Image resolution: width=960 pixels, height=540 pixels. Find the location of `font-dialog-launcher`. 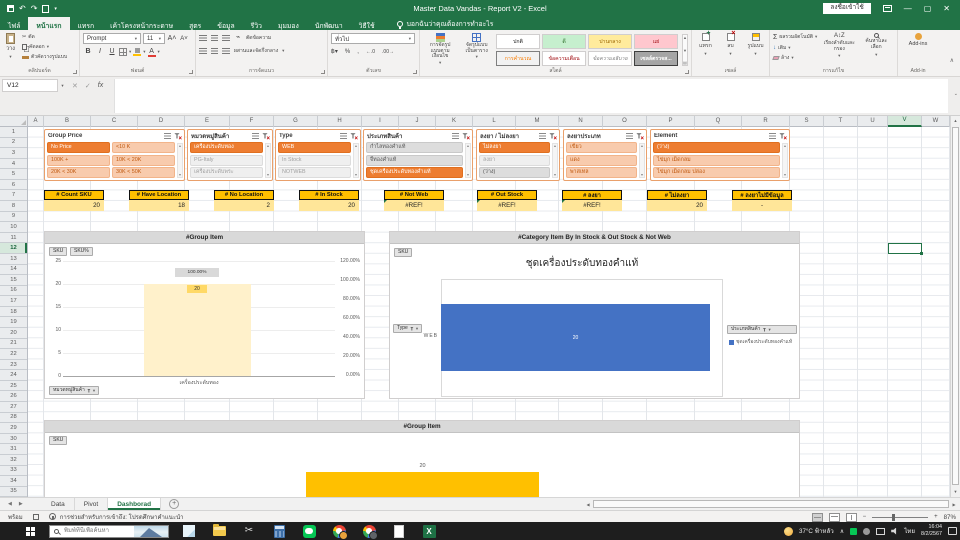

font-dialog-launcher is located at coordinates (191, 72).